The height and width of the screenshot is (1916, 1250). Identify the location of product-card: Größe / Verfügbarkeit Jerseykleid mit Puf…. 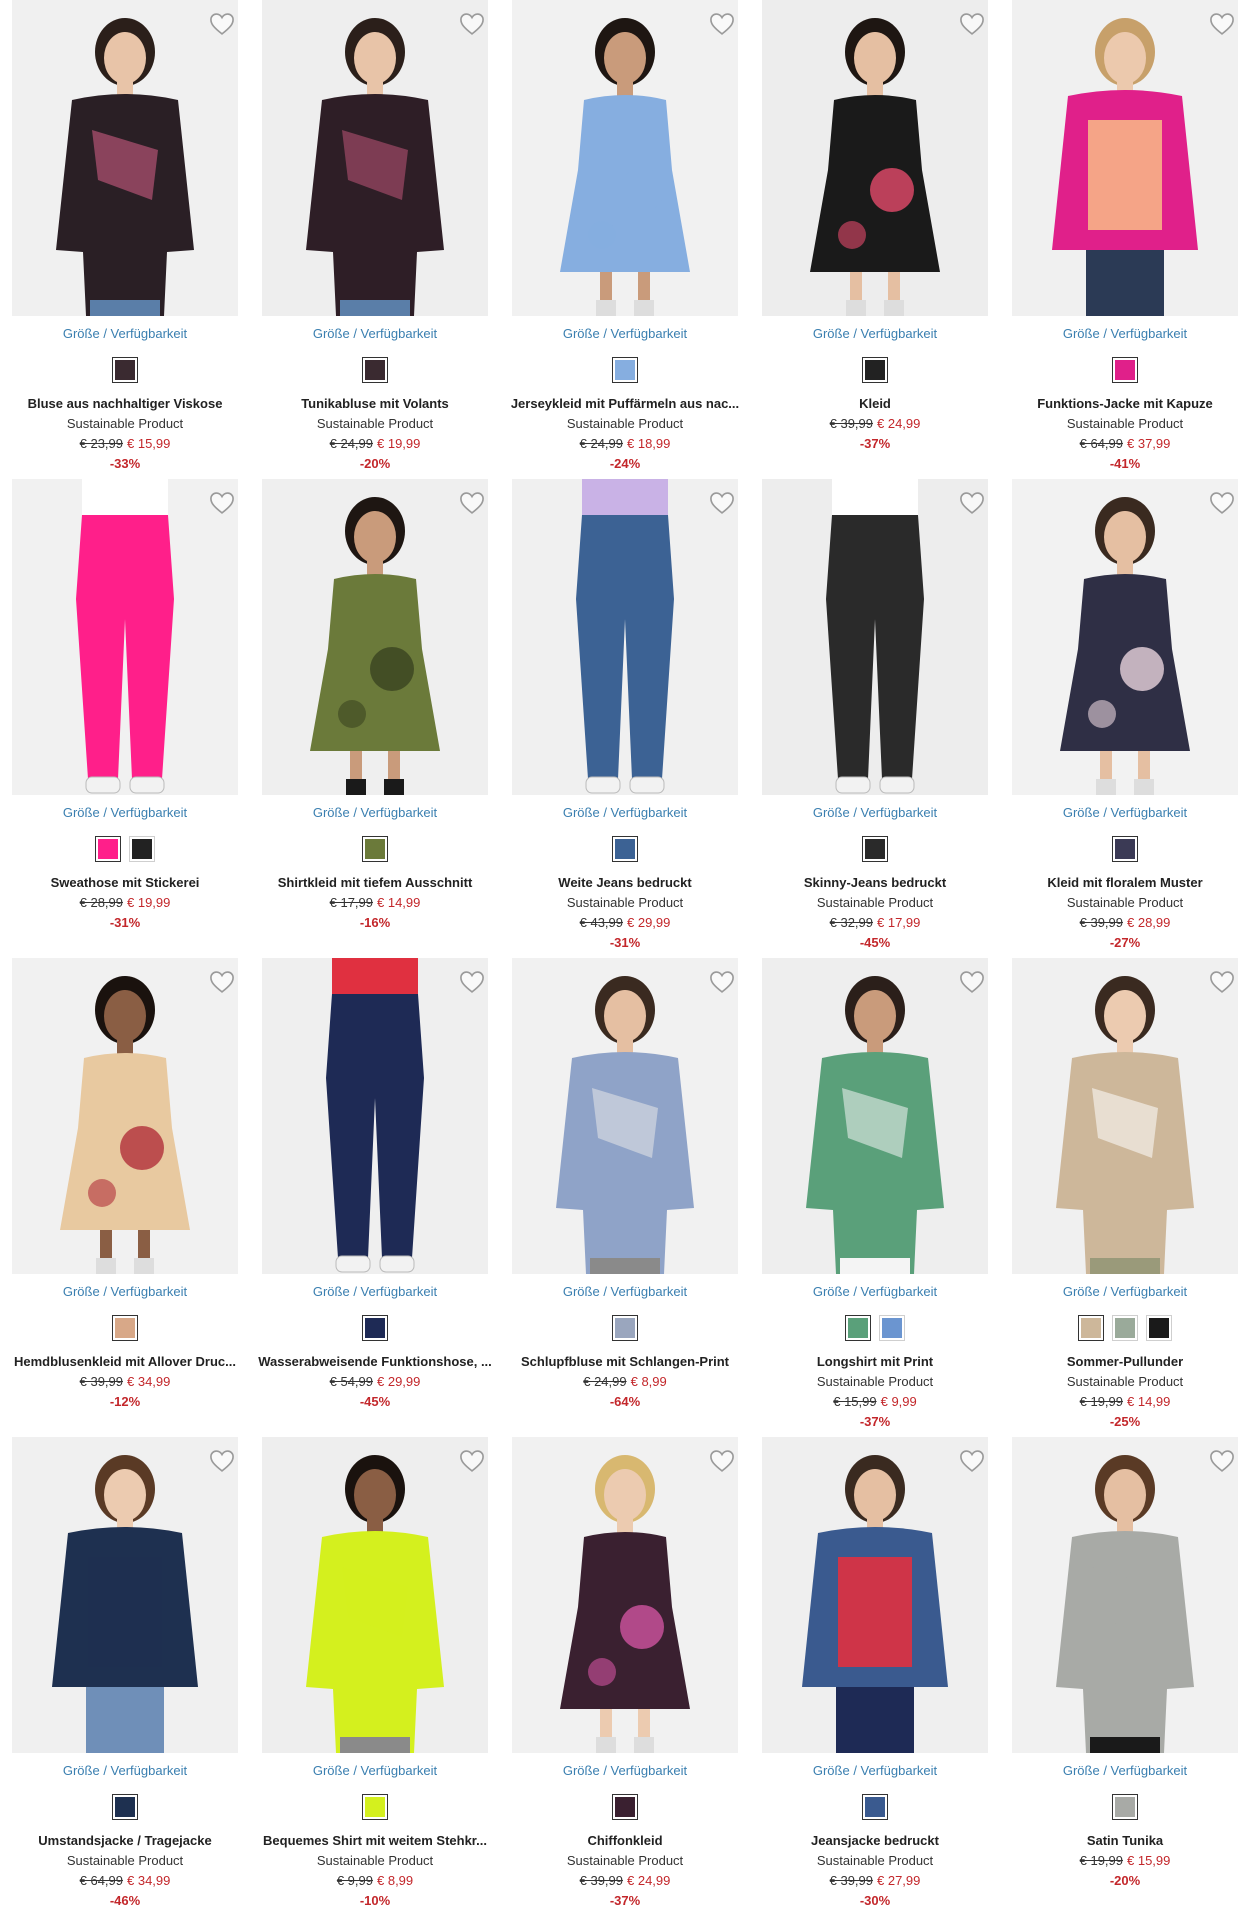
(625, 239).